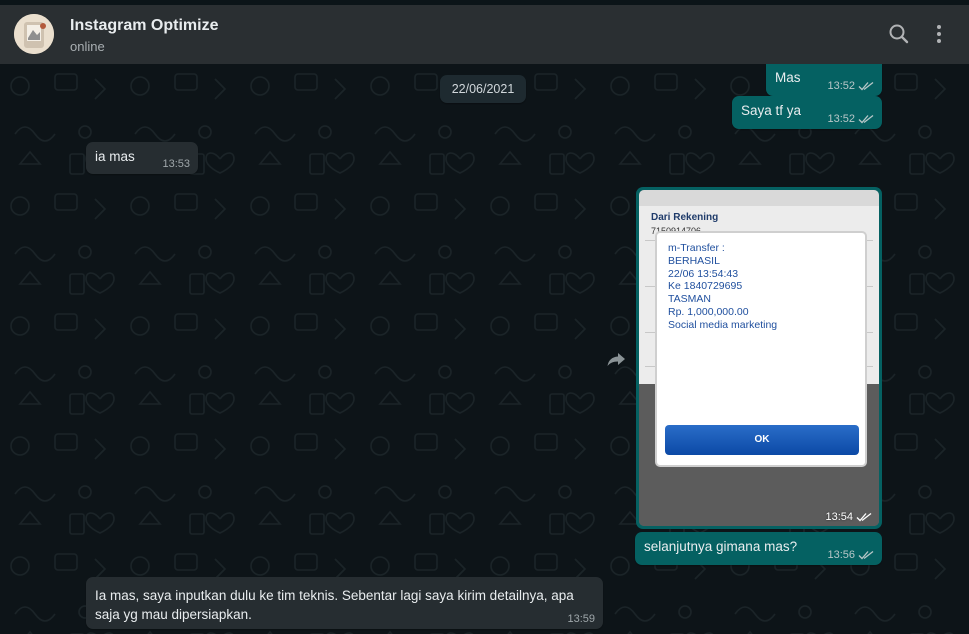 The width and height of the screenshot is (969, 634). I want to click on dialog-line: Social media marketing, so click(723, 324).